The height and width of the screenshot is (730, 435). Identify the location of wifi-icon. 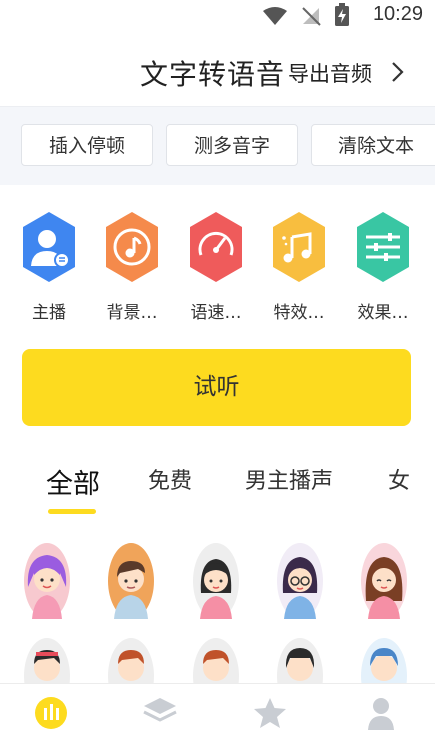
(275, 16).